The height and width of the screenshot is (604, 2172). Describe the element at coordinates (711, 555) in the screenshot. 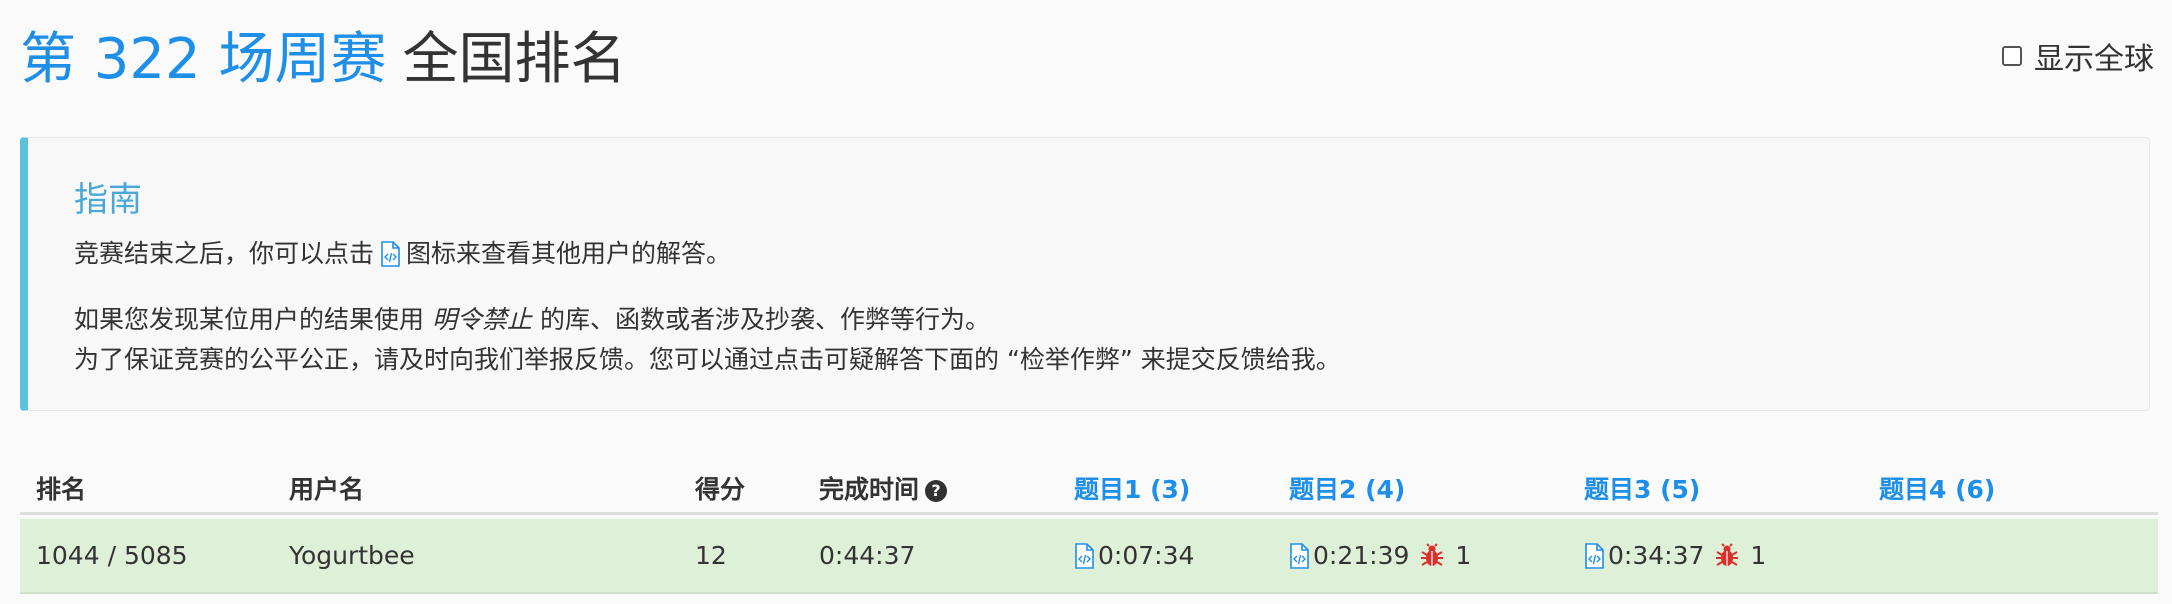

I see `row-score: 12` at that location.